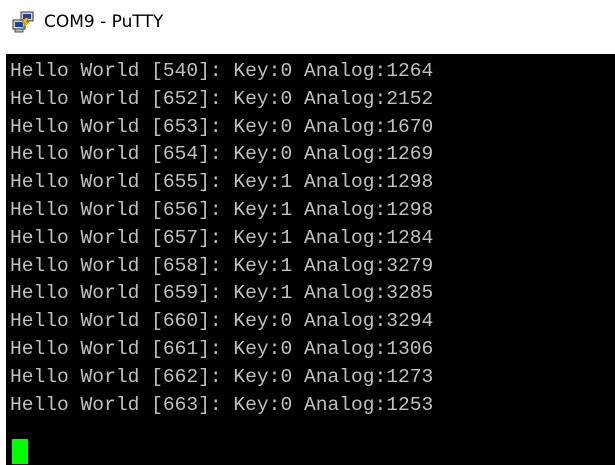 The height and width of the screenshot is (465, 615). What do you see at coordinates (23, 22) in the screenshot?
I see `putty-icon` at bounding box center [23, 22].